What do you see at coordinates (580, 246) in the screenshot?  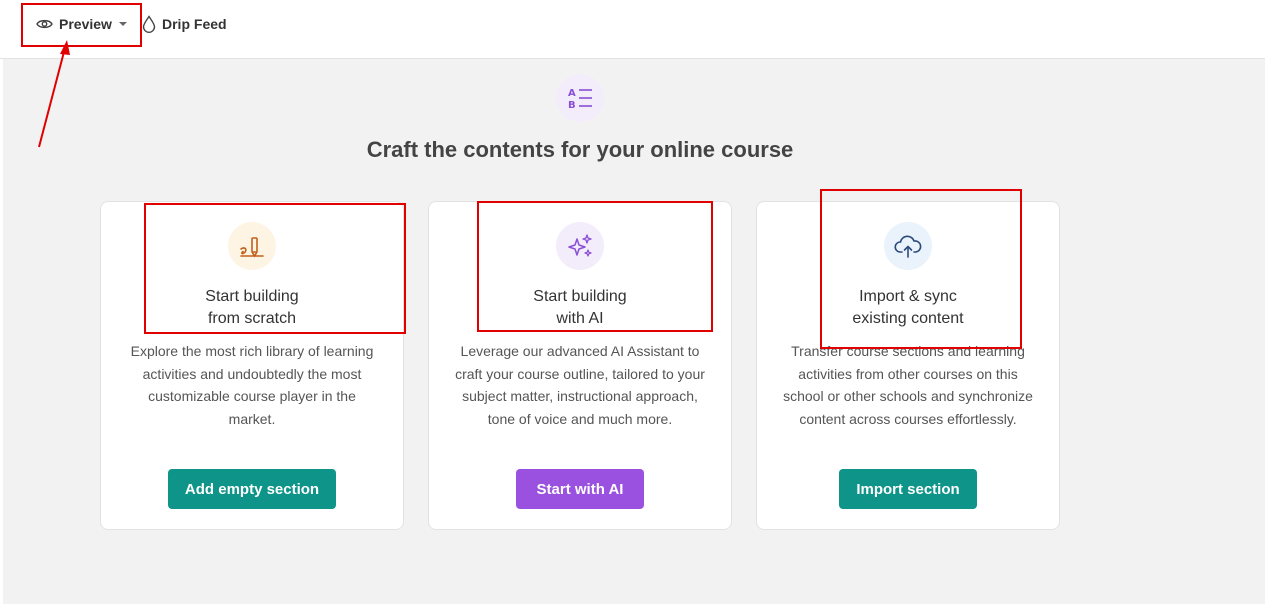 I see `sparkles-icon` at bounding box center [580, 246].